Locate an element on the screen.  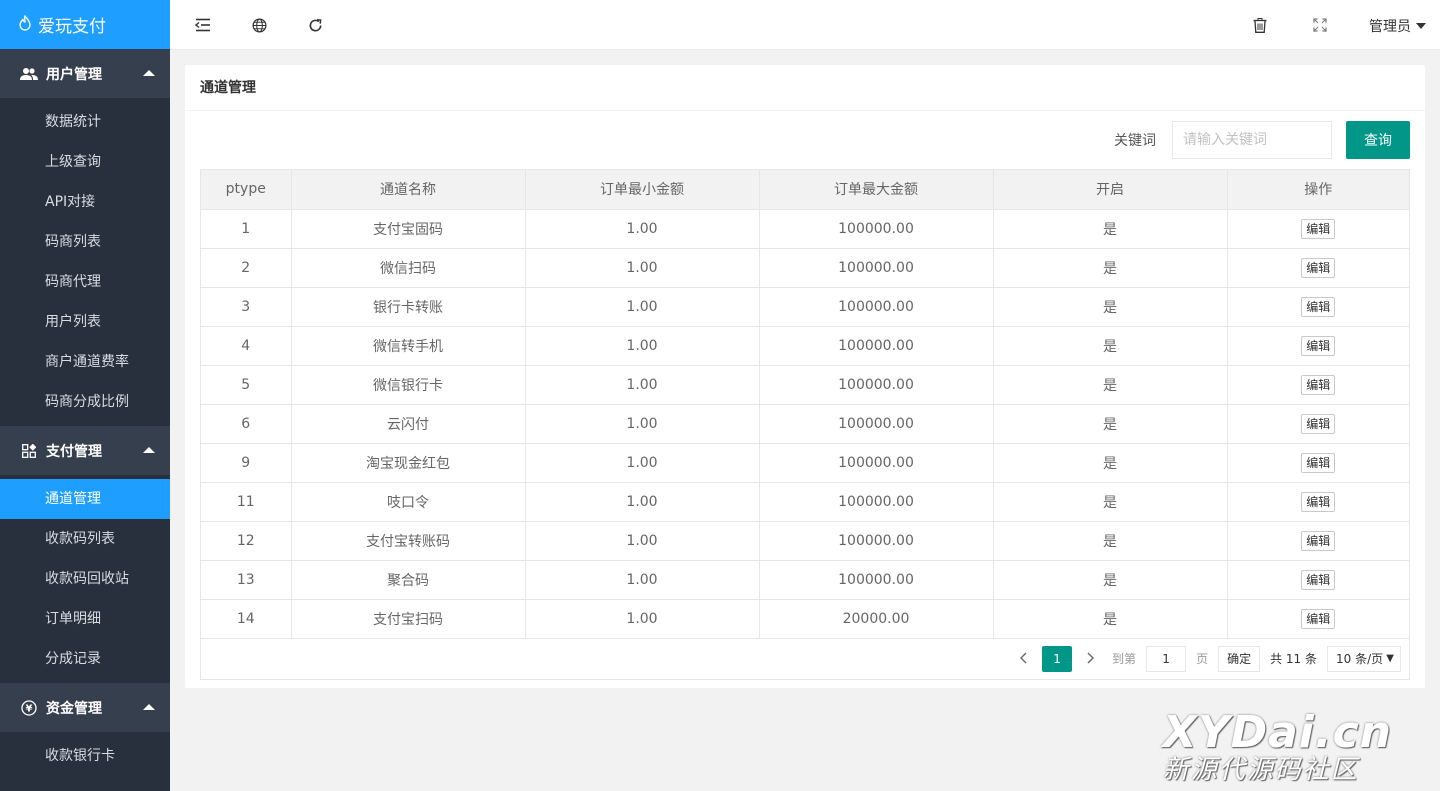
fullscreen-icon is located at coordinates (1320, 25).